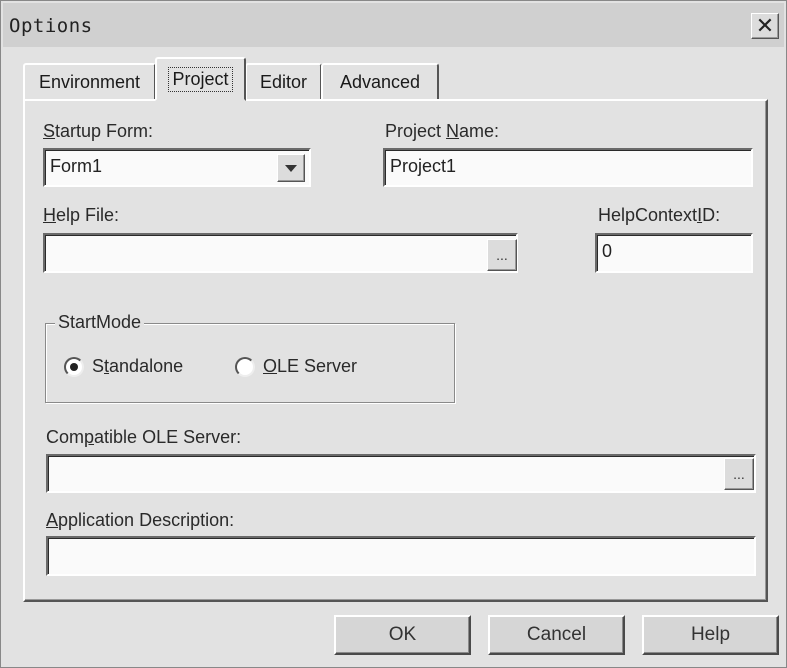 Image resolution: width=787 pixels, height=668 pixels. Describe the element at coordinates (98, 366) in the screenshot. I see `label-rest: S` at that location.